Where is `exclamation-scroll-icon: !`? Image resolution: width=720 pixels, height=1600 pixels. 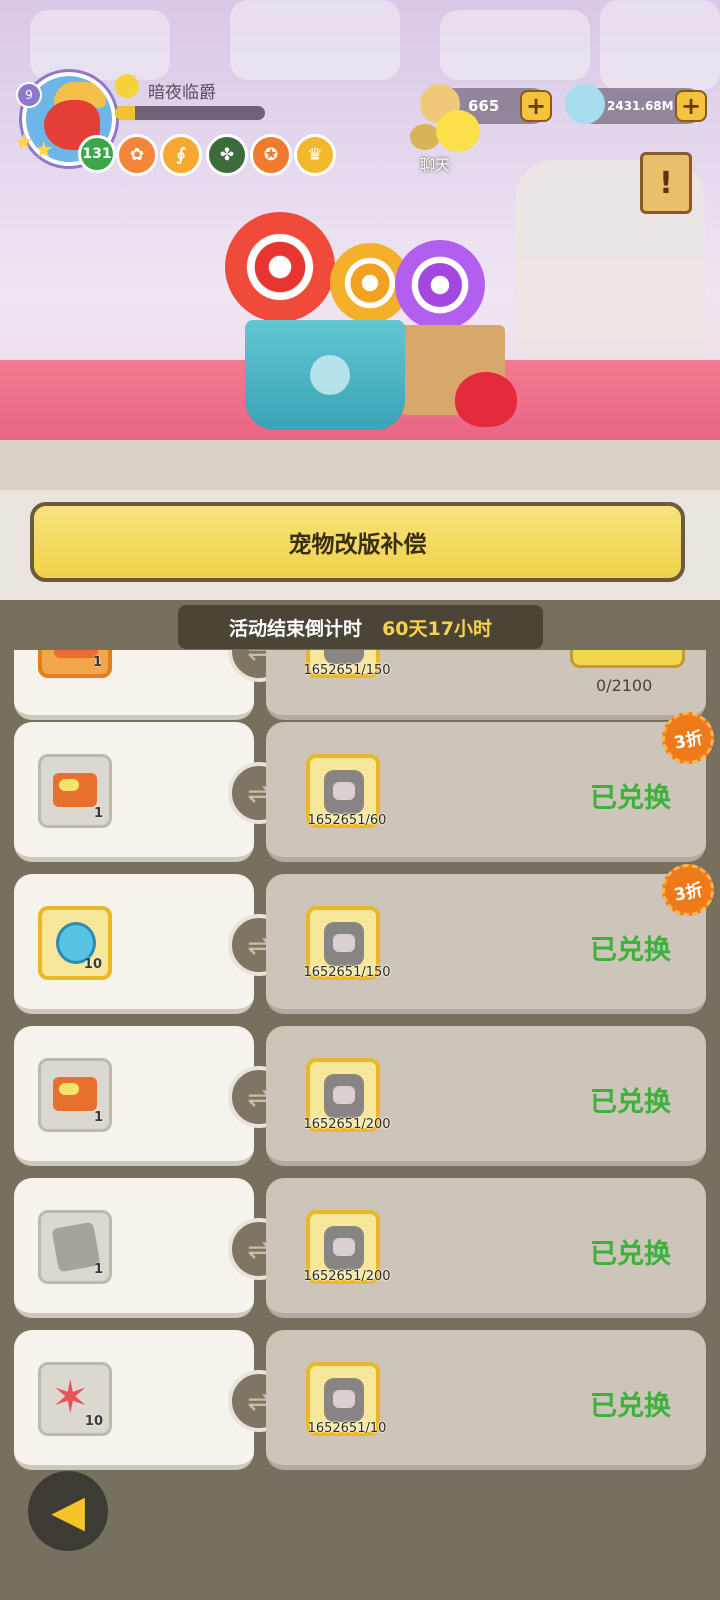
exclamation-scroll-icon: ! is located at coordinates (666, 183).